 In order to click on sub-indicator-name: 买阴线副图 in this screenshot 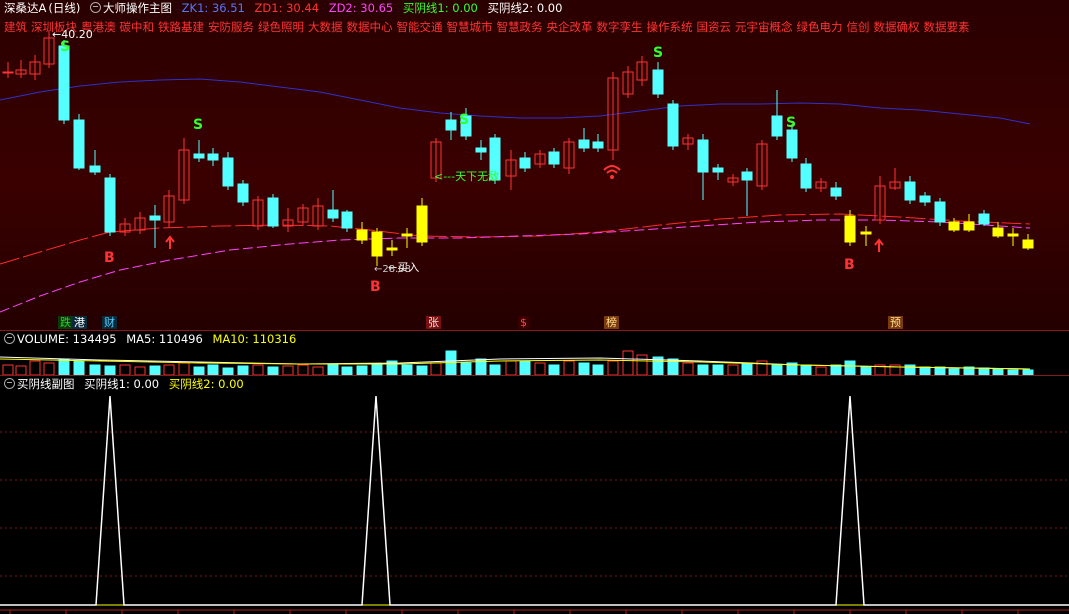, I will do `click(46, 384)`.